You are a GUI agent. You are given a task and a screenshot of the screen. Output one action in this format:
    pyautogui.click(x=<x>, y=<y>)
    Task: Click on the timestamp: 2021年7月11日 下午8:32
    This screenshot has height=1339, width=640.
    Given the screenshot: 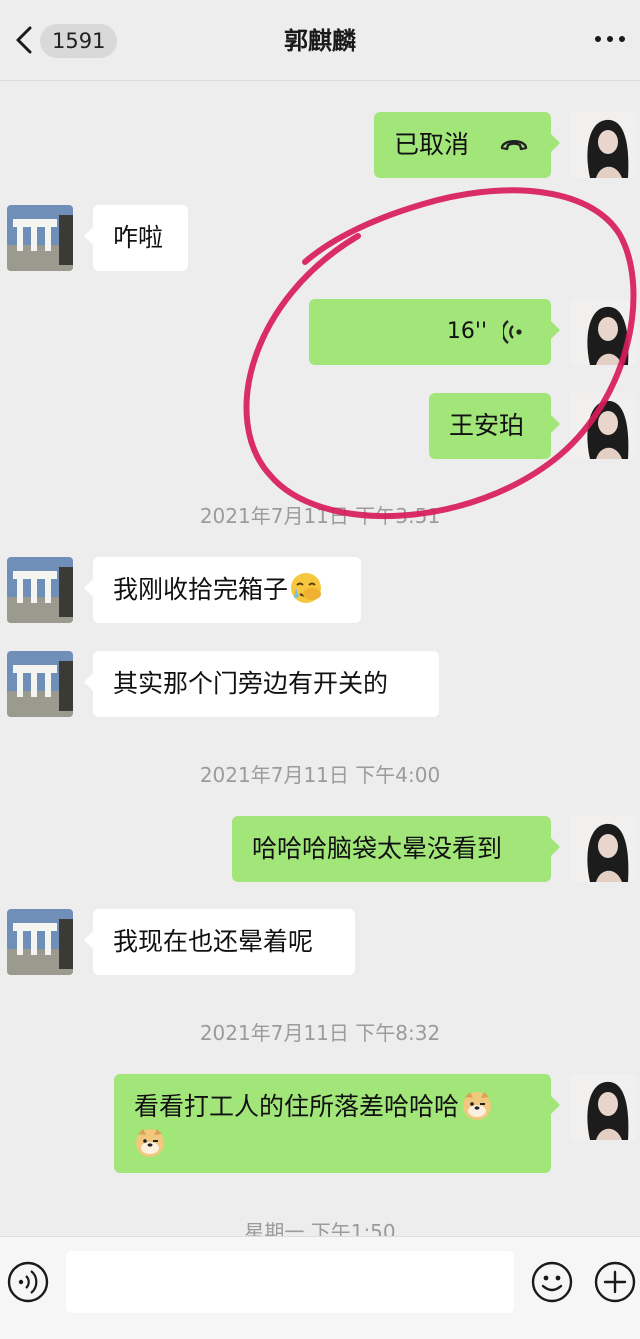 What is the action you would take?
    pyautogui.click(x=320, y=1033)
    